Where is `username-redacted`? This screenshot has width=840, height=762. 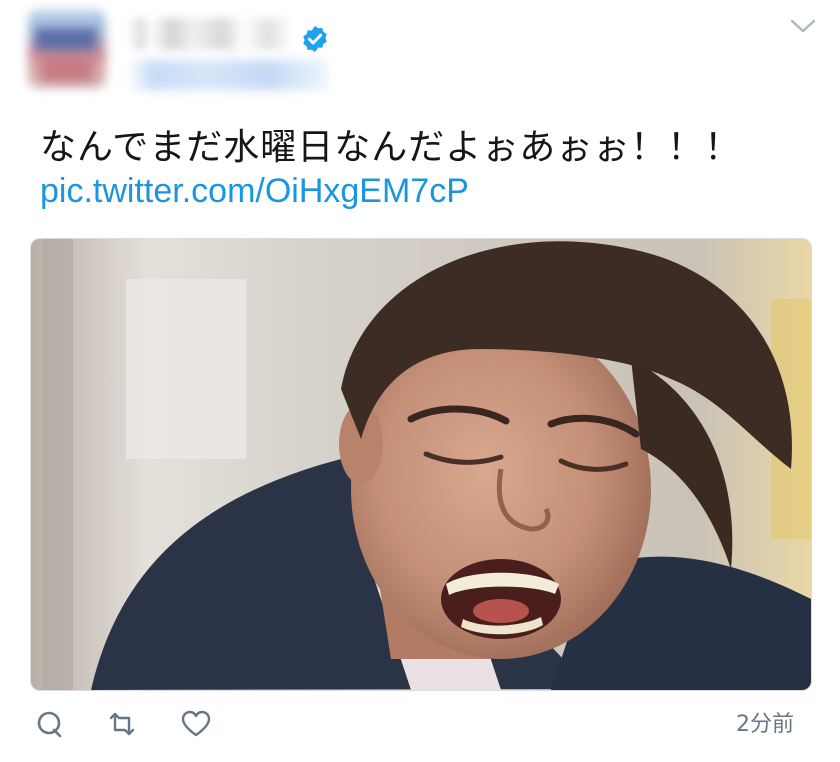 username-redacted is located at coordinates (228, 75).